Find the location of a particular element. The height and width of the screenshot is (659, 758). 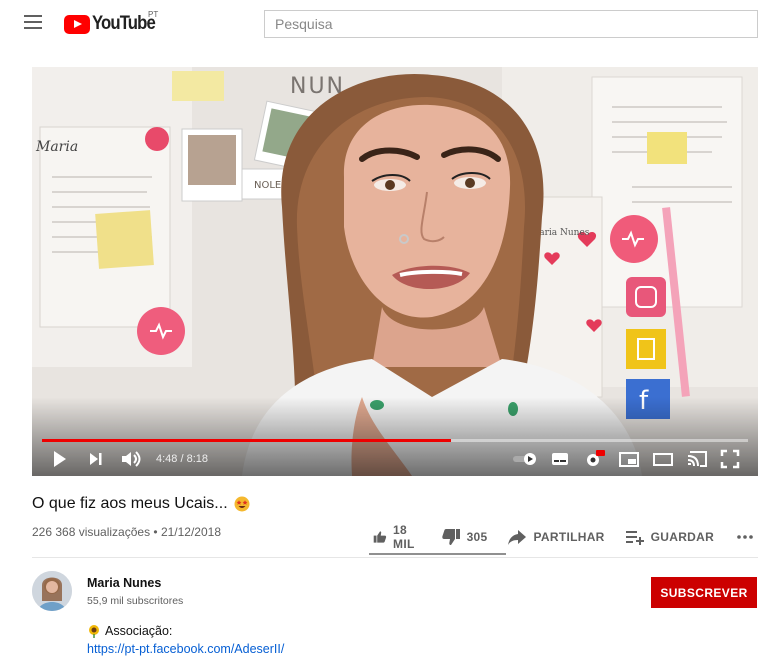

dislike-count: 305 is located at coordinates (477, 537).